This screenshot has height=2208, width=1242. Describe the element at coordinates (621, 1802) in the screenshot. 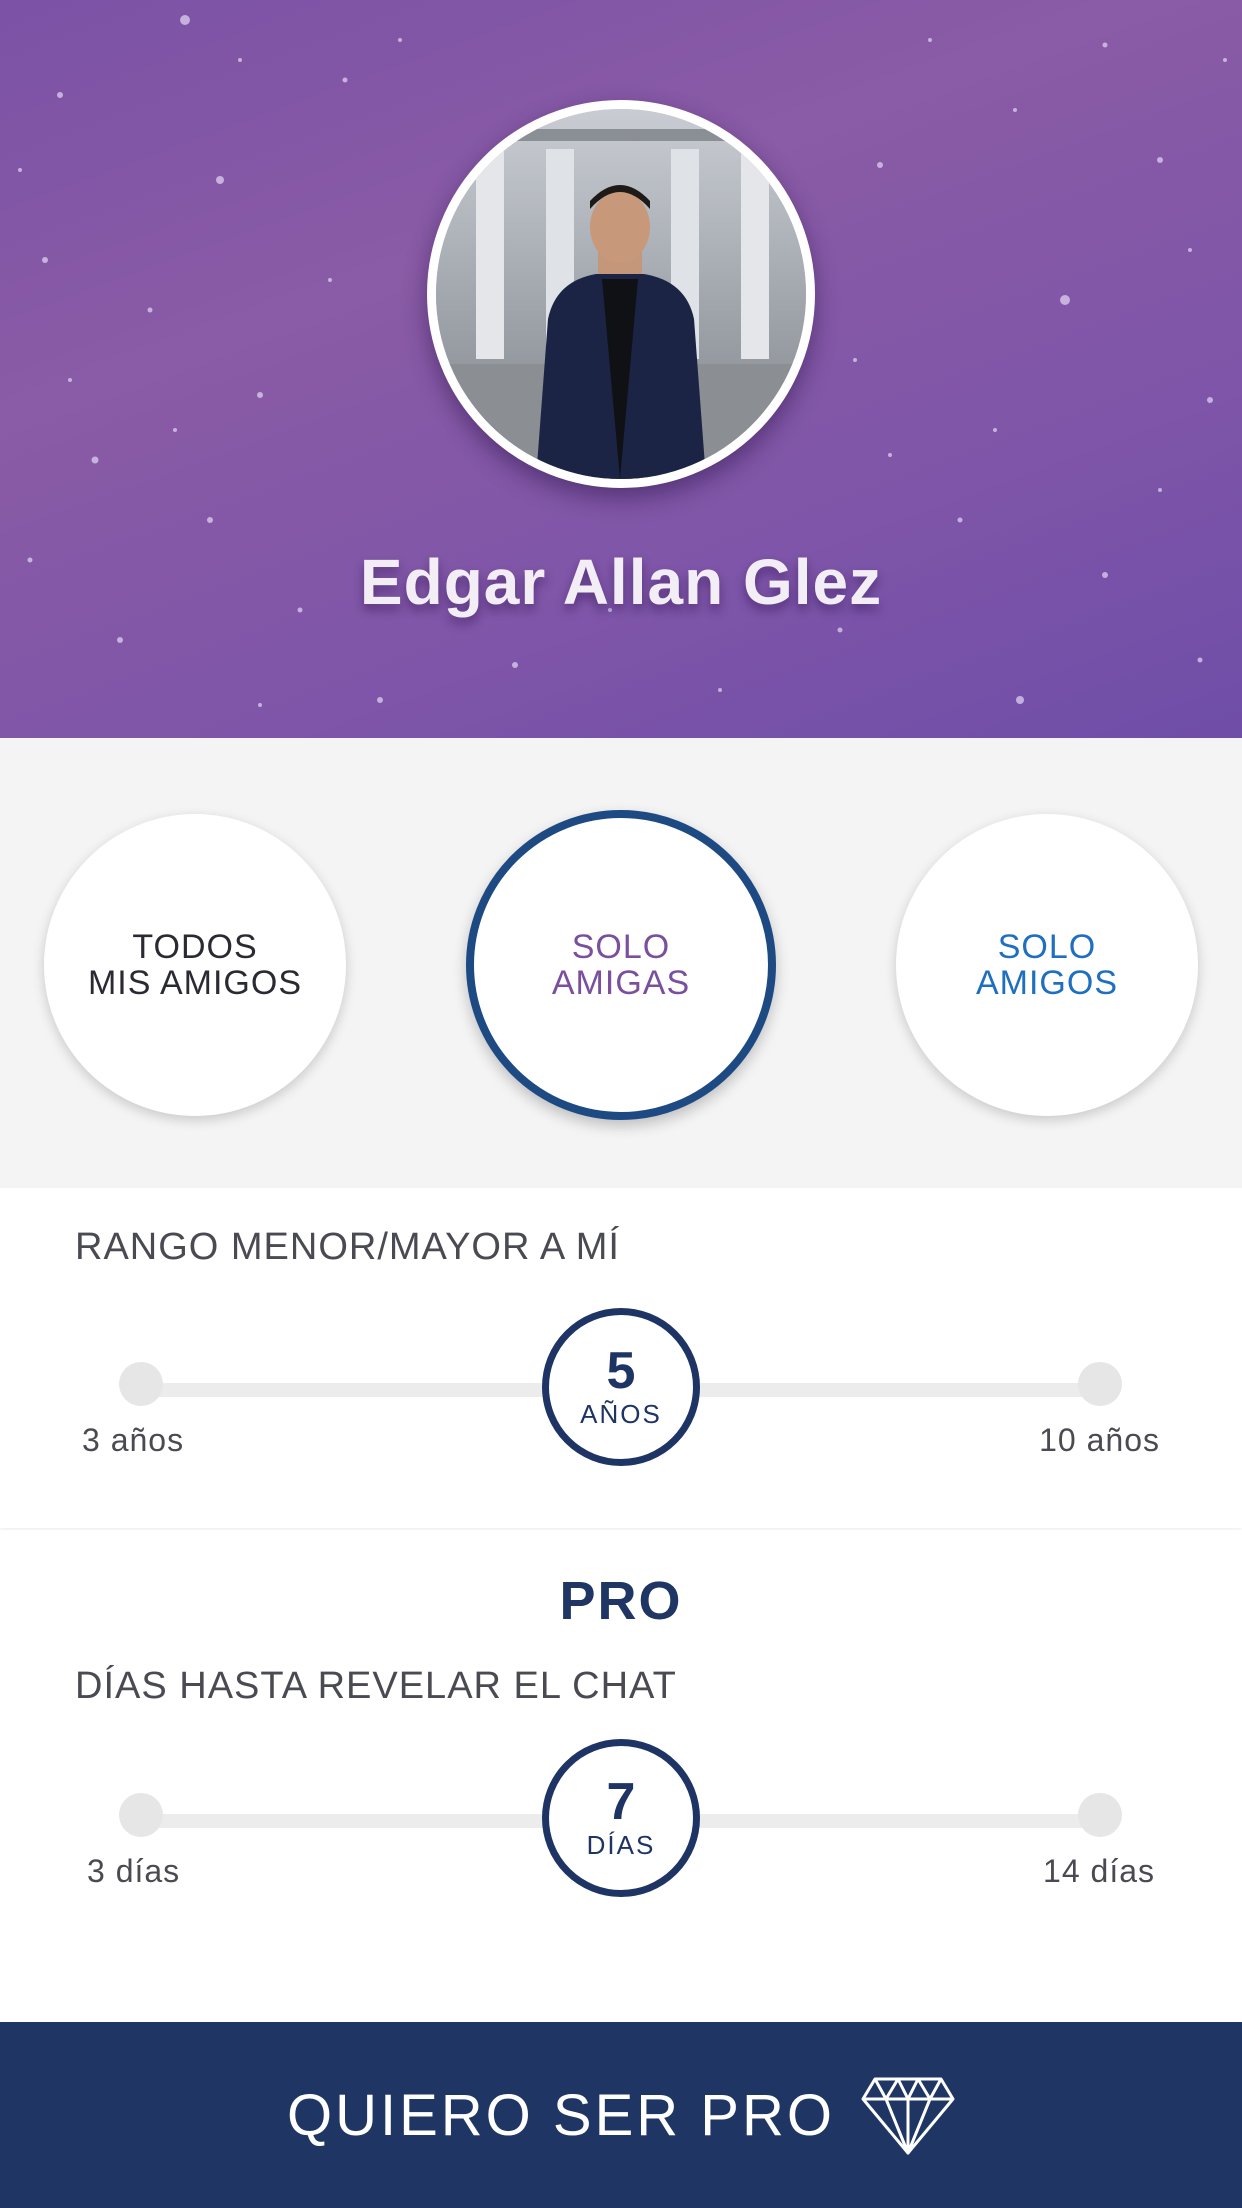

I see `chat-reveal-value: 7` at that location.